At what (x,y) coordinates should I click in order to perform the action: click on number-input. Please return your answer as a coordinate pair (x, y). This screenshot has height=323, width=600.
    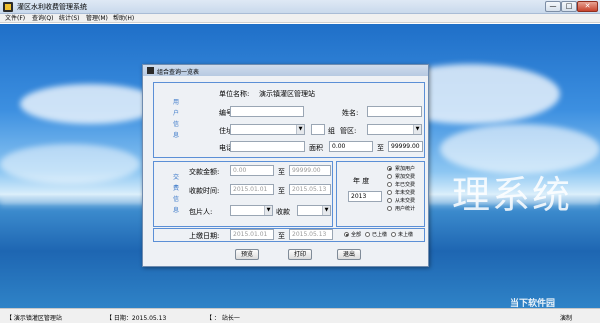
    Looking at the image, I should click on (267, 111).